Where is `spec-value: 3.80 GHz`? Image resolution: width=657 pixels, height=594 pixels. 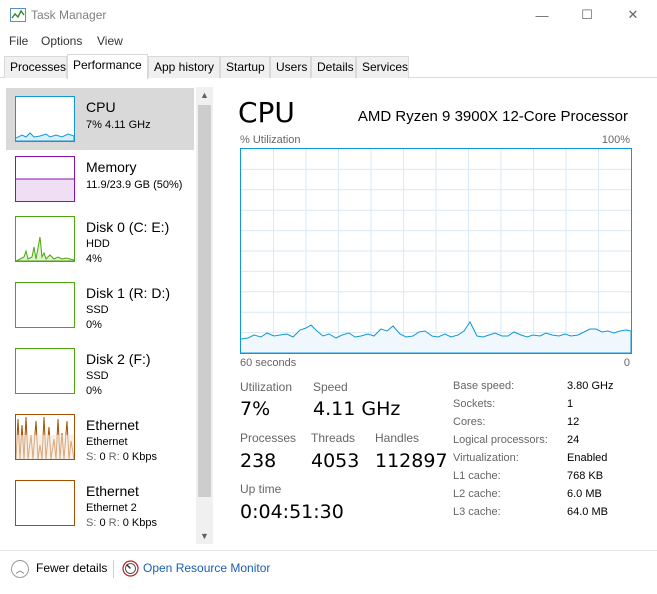 spec-value: 3.80 GHz is located at coordinates (590, 386).